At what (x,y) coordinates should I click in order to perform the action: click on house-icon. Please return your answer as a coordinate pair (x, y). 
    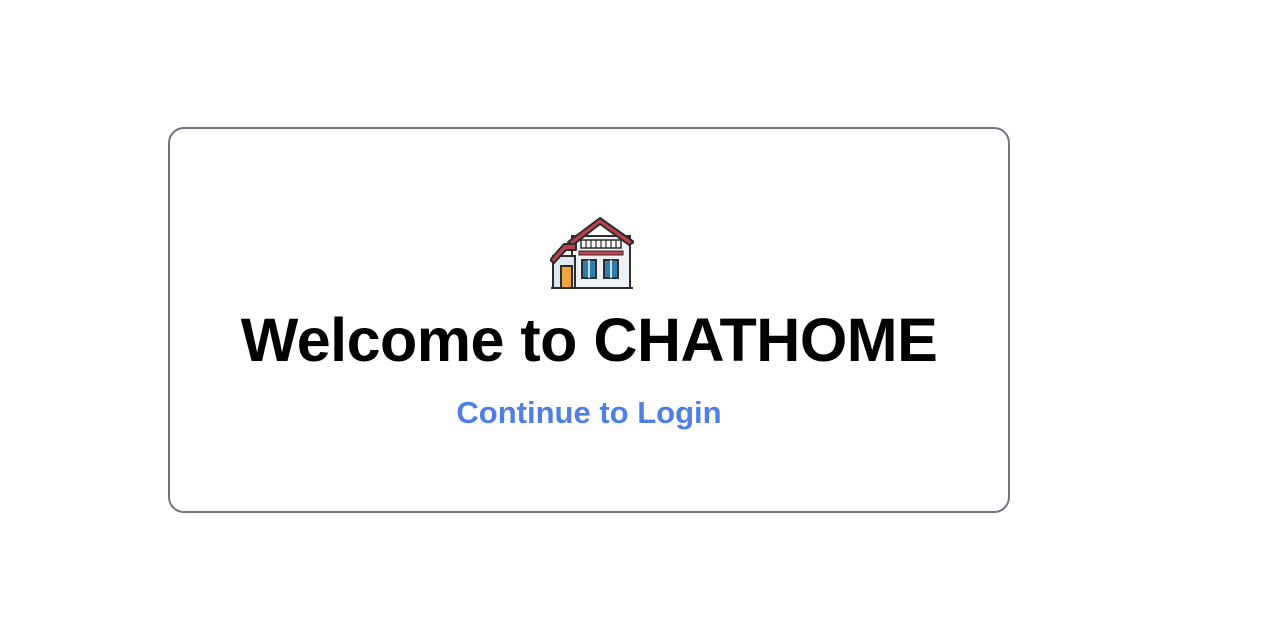
    Looking at the image, I should click on (592, 252).